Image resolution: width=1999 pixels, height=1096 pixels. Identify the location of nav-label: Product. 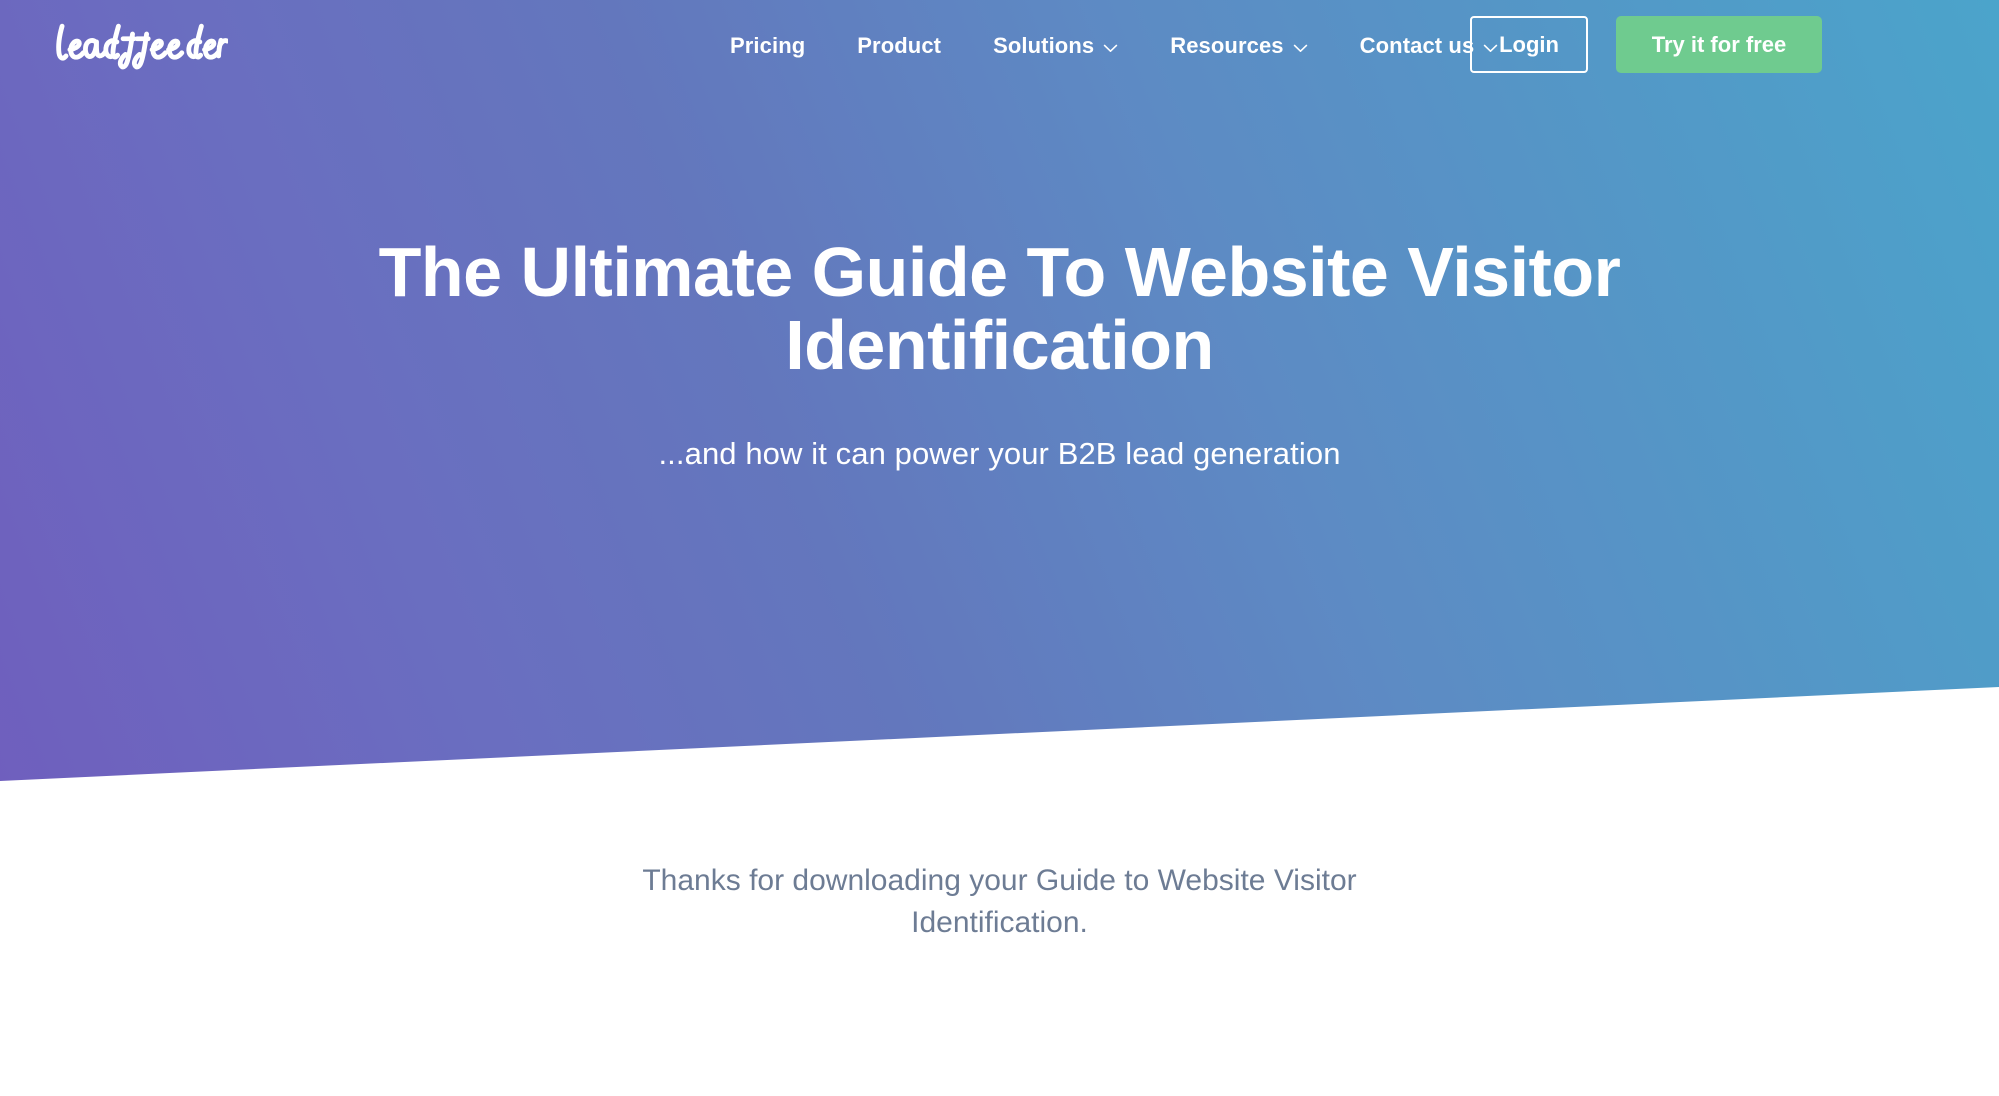
(899, 45).